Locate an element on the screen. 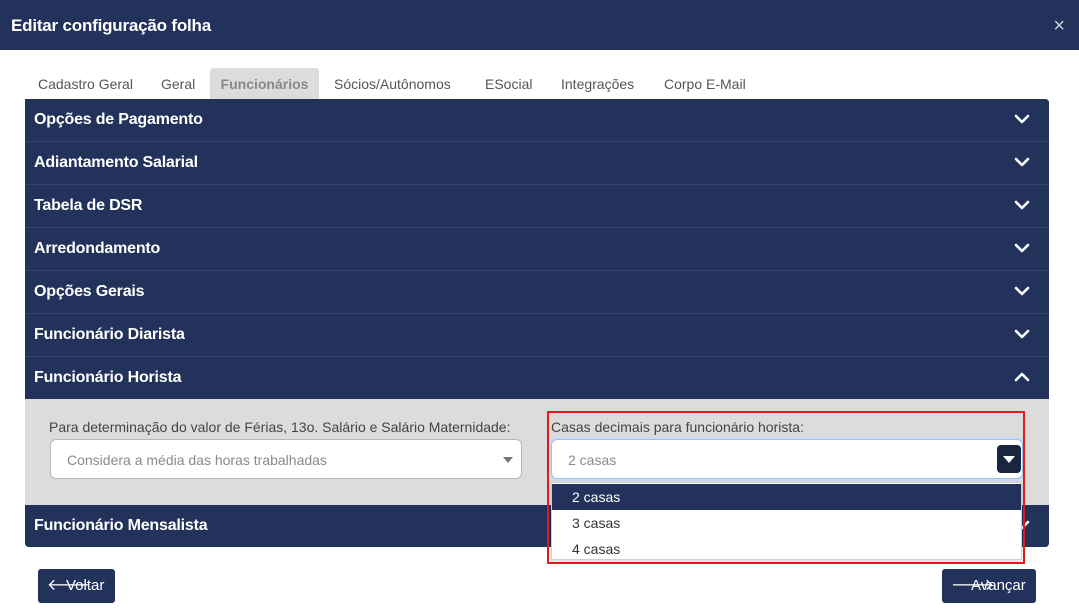 This screenshot has height=614, width=1079. decimais-select: 2 casas is located at coordinates (787, 459).